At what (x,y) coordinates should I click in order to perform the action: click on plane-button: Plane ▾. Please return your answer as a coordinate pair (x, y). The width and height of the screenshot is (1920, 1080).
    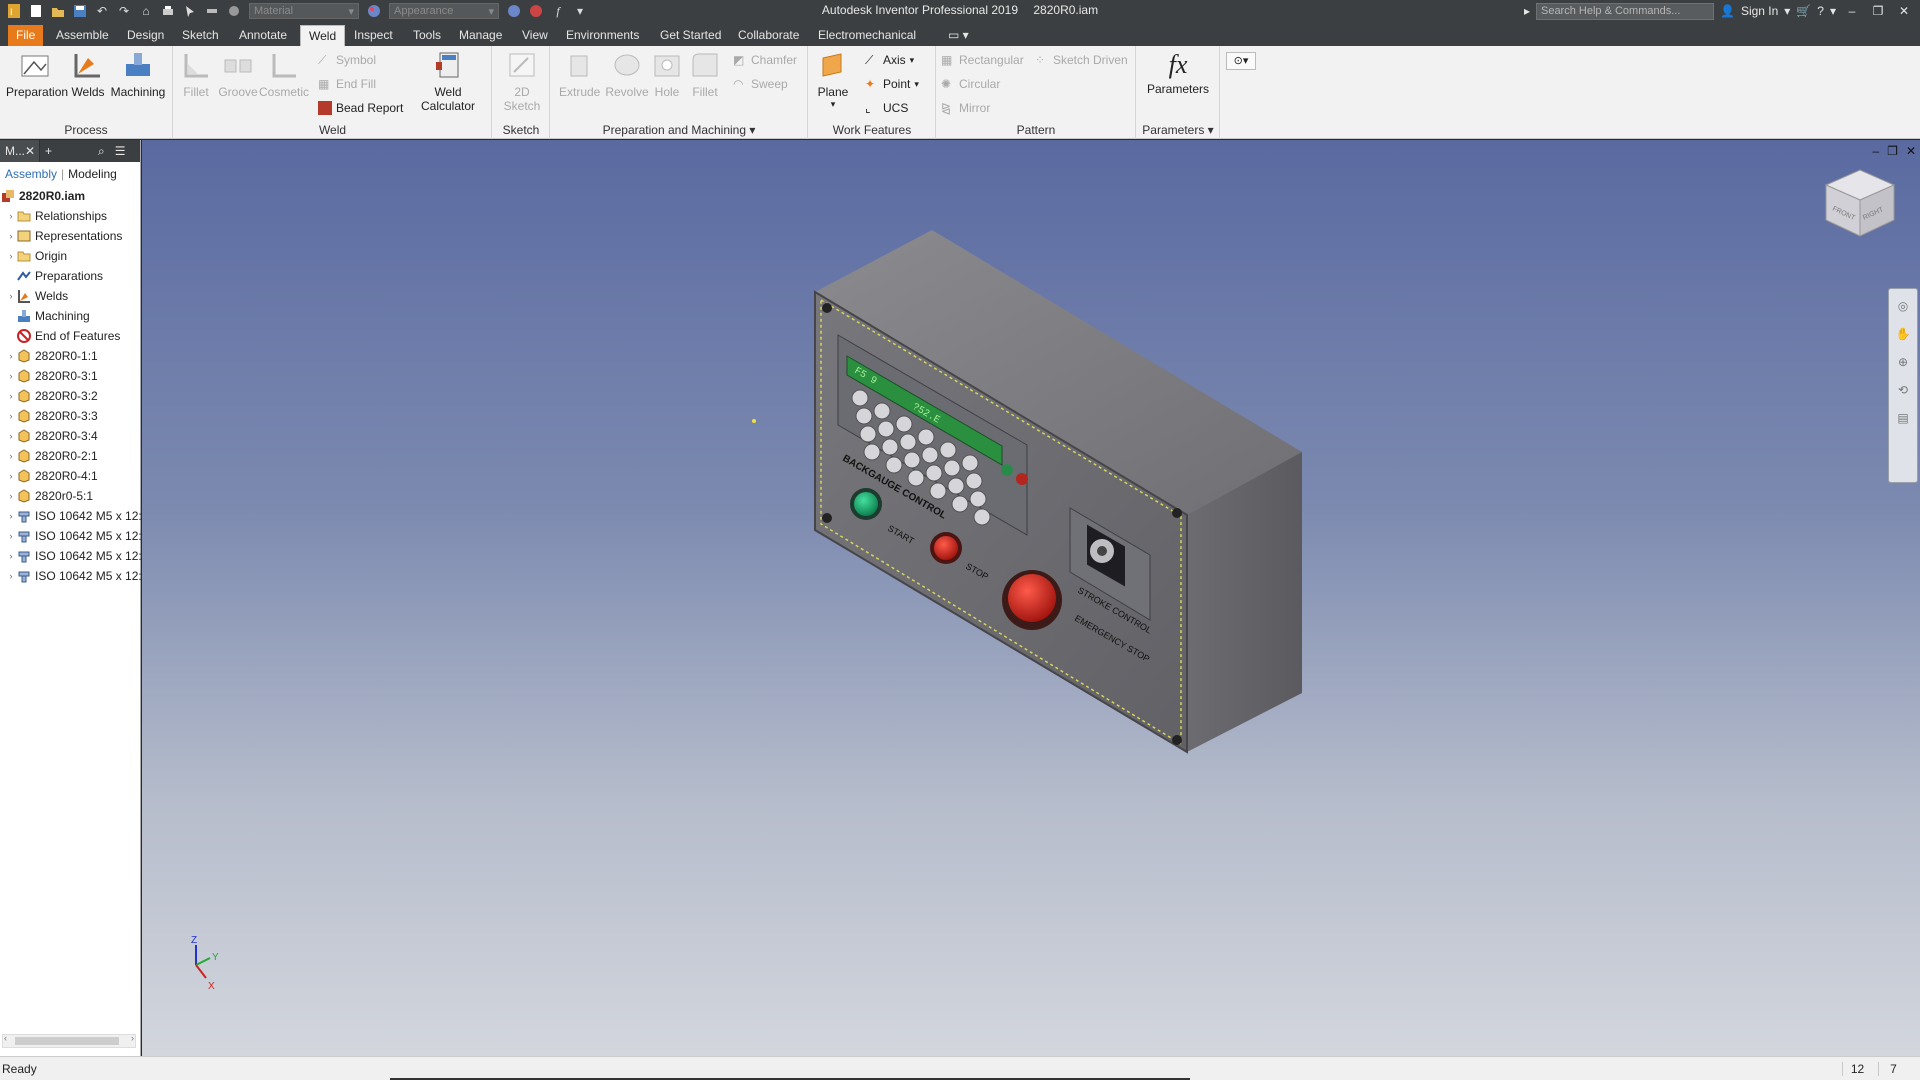
    Looking at the image, I should click on (833, 80).